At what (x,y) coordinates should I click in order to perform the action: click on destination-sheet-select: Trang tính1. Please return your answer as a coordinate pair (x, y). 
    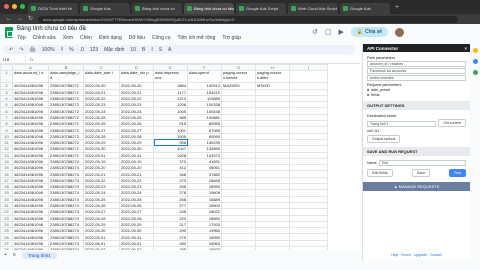
    Looking at the image, I should click on (402, 123).